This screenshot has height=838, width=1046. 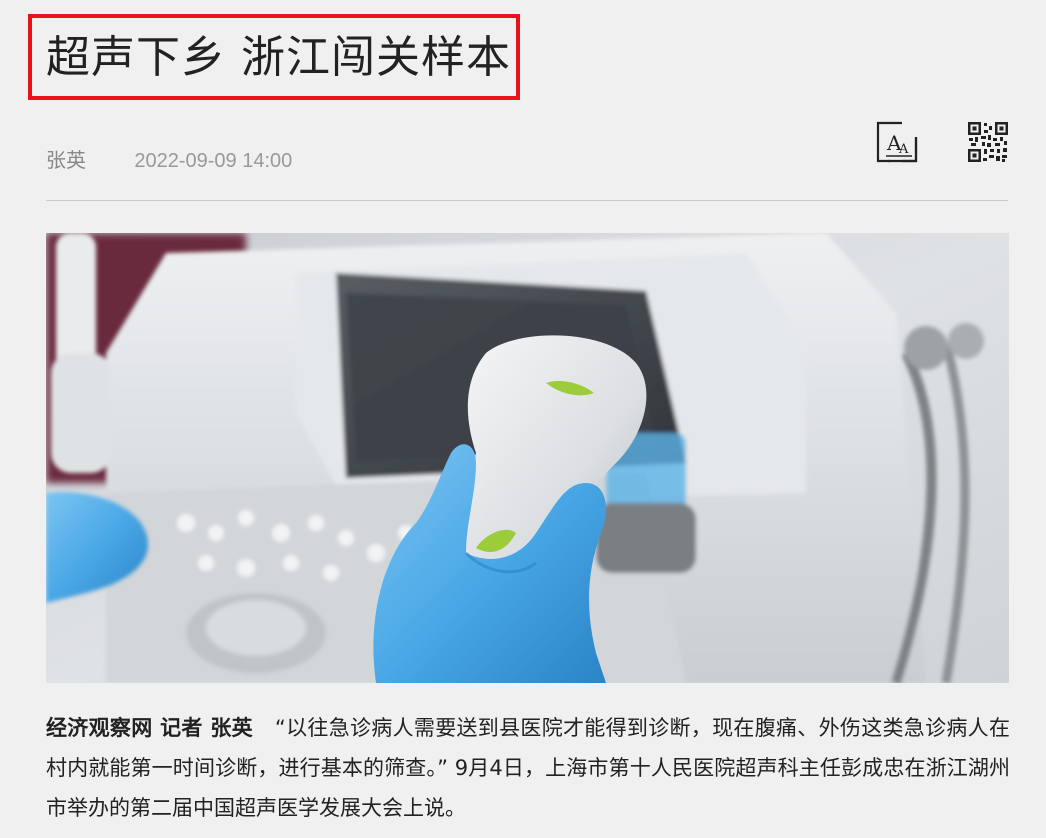 I want to click on qr-code-button, so click(x=988, y=142).